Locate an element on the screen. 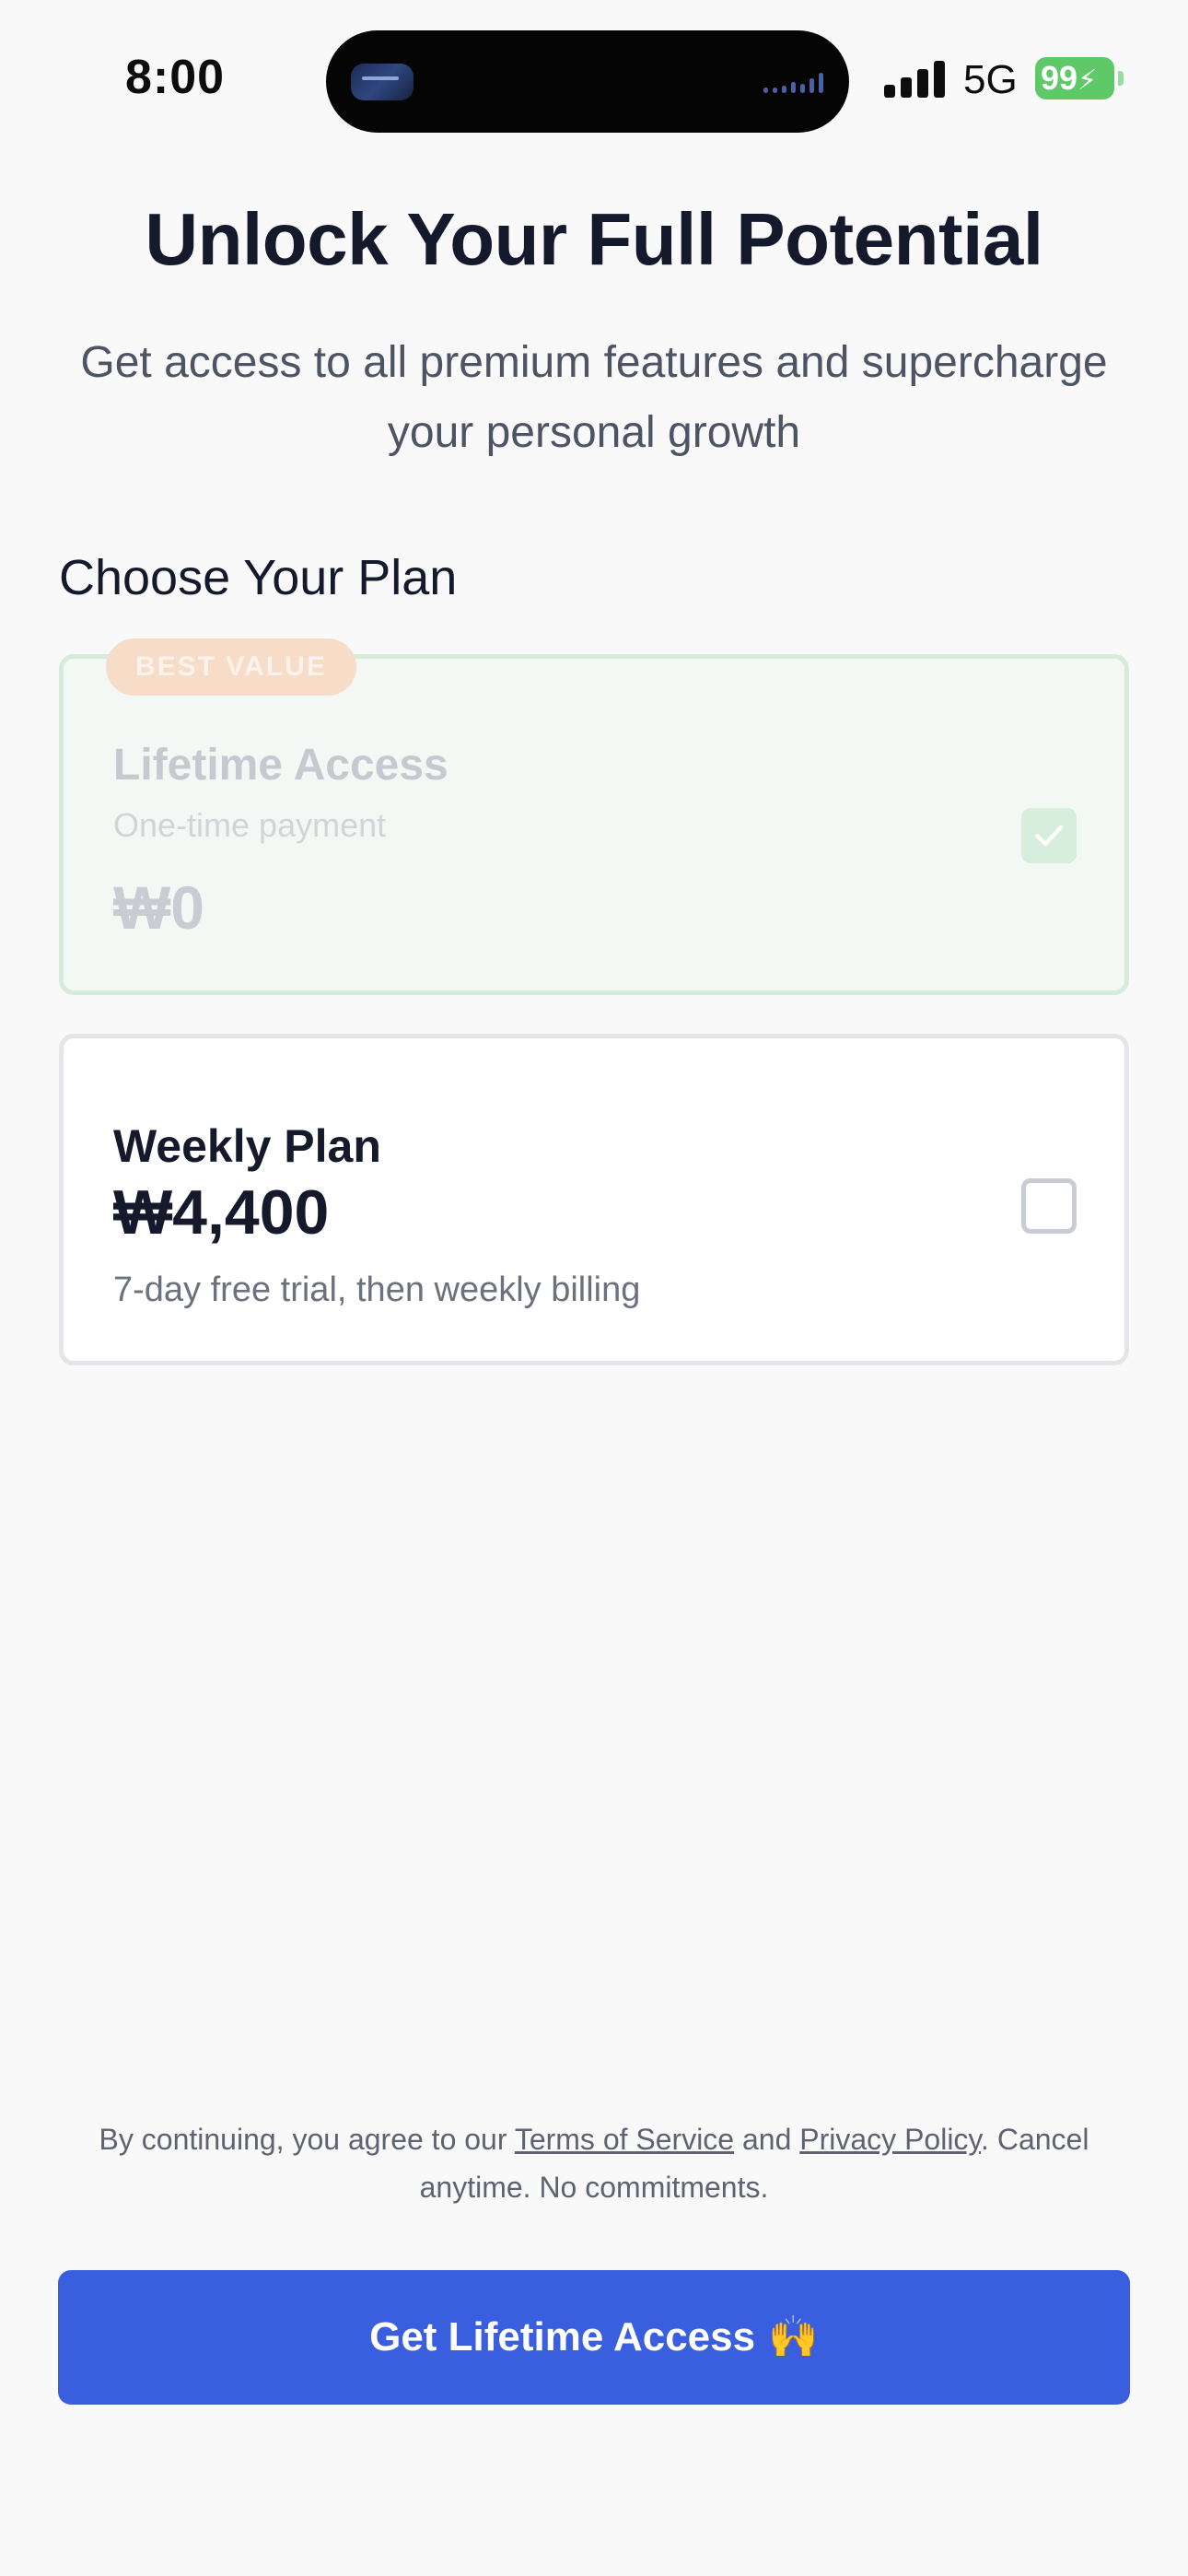 The image size is (1188, 2576). get-lifetime-access-button: Get Lifetime Access 🙌 is located at coordinates (594, 2337).